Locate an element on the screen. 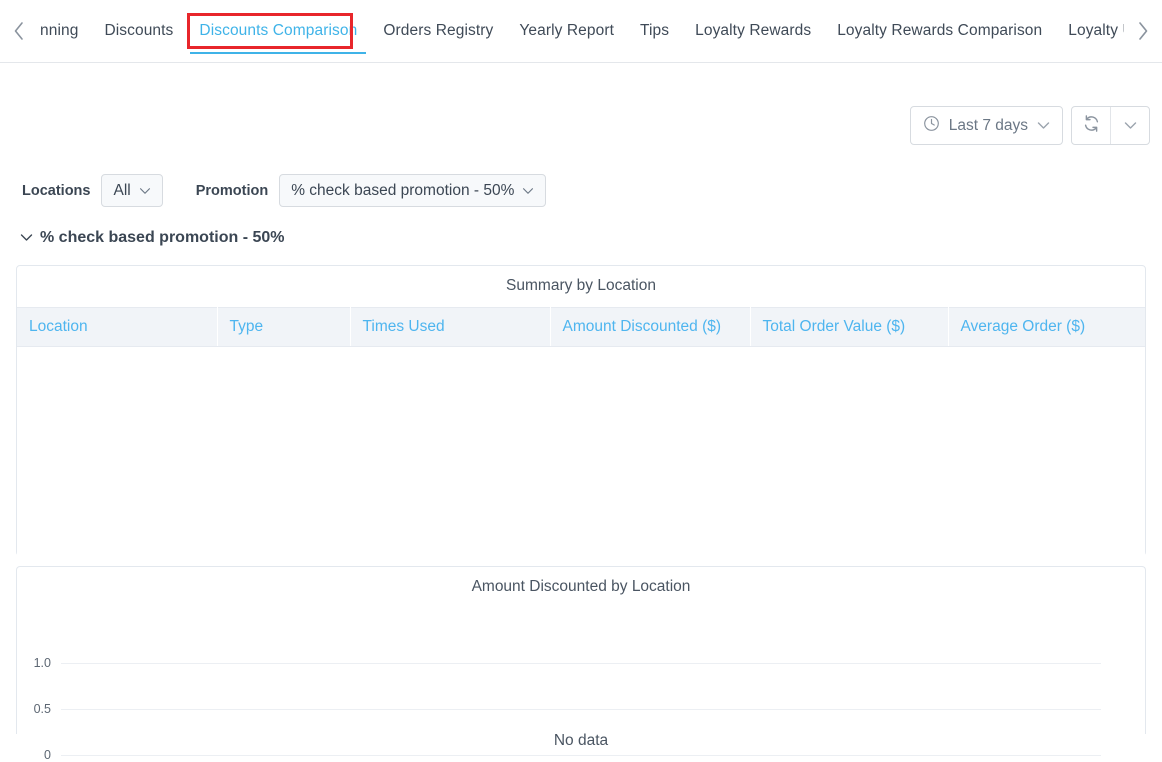 This screenshot has height=762, width=1162. date-range-selector: Last 7 days is located at coordinates (986, 125).